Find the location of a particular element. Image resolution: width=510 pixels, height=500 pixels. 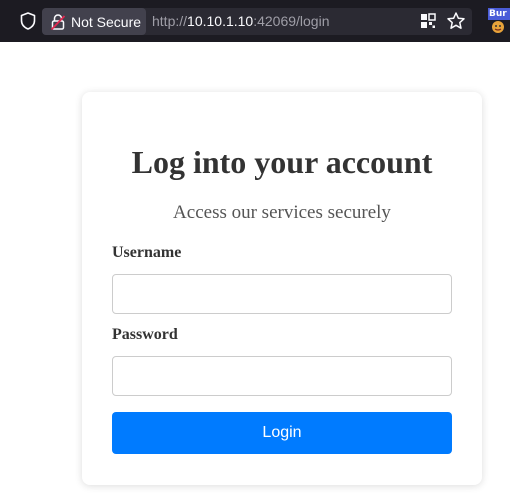

address-bar: Not Secure http://10.10.1.10:42069/login is located at coordinates (257, 21).